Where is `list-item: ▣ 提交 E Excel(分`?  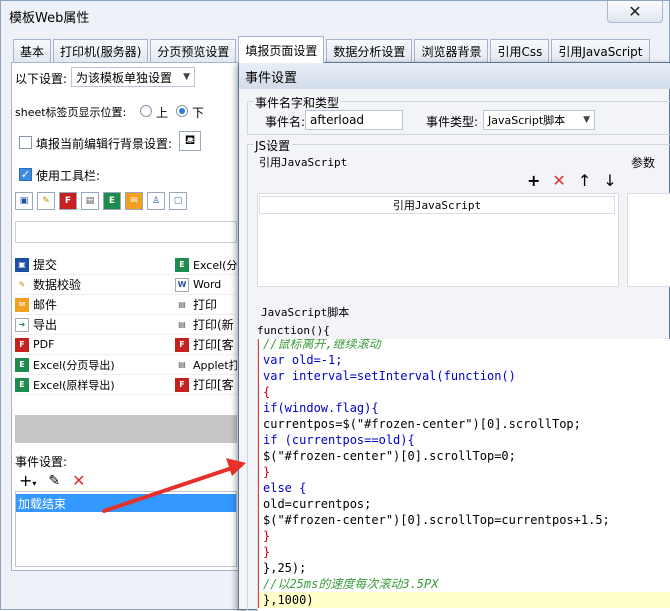
list-item: ▣ 提交 E Excel(分 is located at coordinates (126, 265).